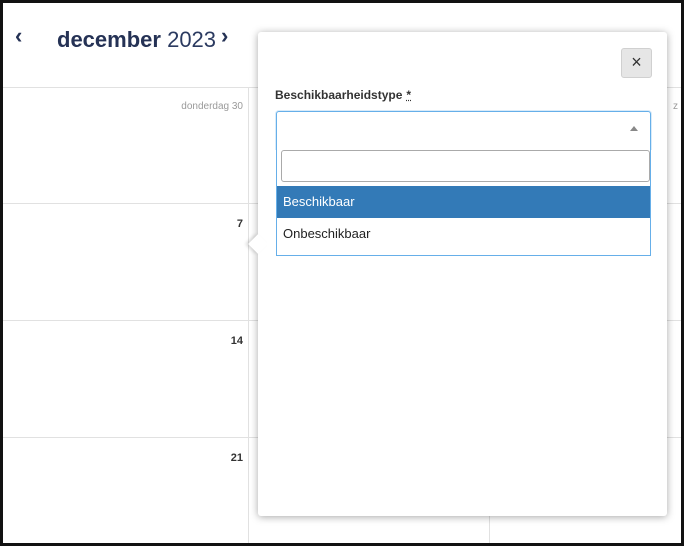 Image resolution: width=684 pixels, height=546 pixels. I want to click on month-title: december 2023, so click(136, 40).